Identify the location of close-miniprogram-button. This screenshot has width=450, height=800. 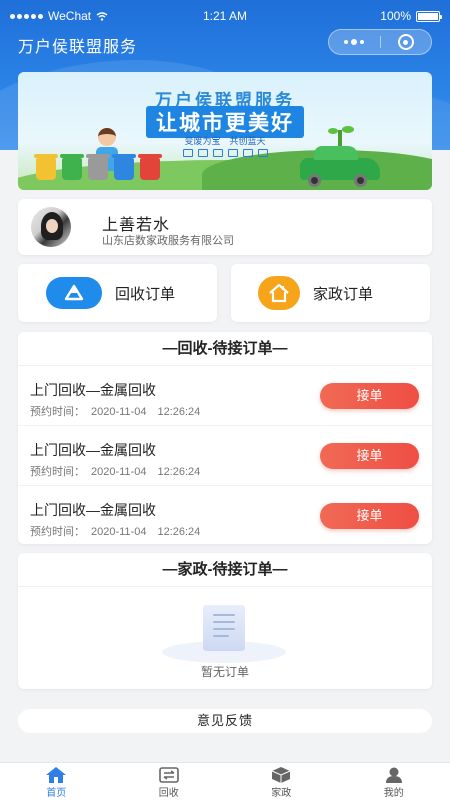
(406, 42).